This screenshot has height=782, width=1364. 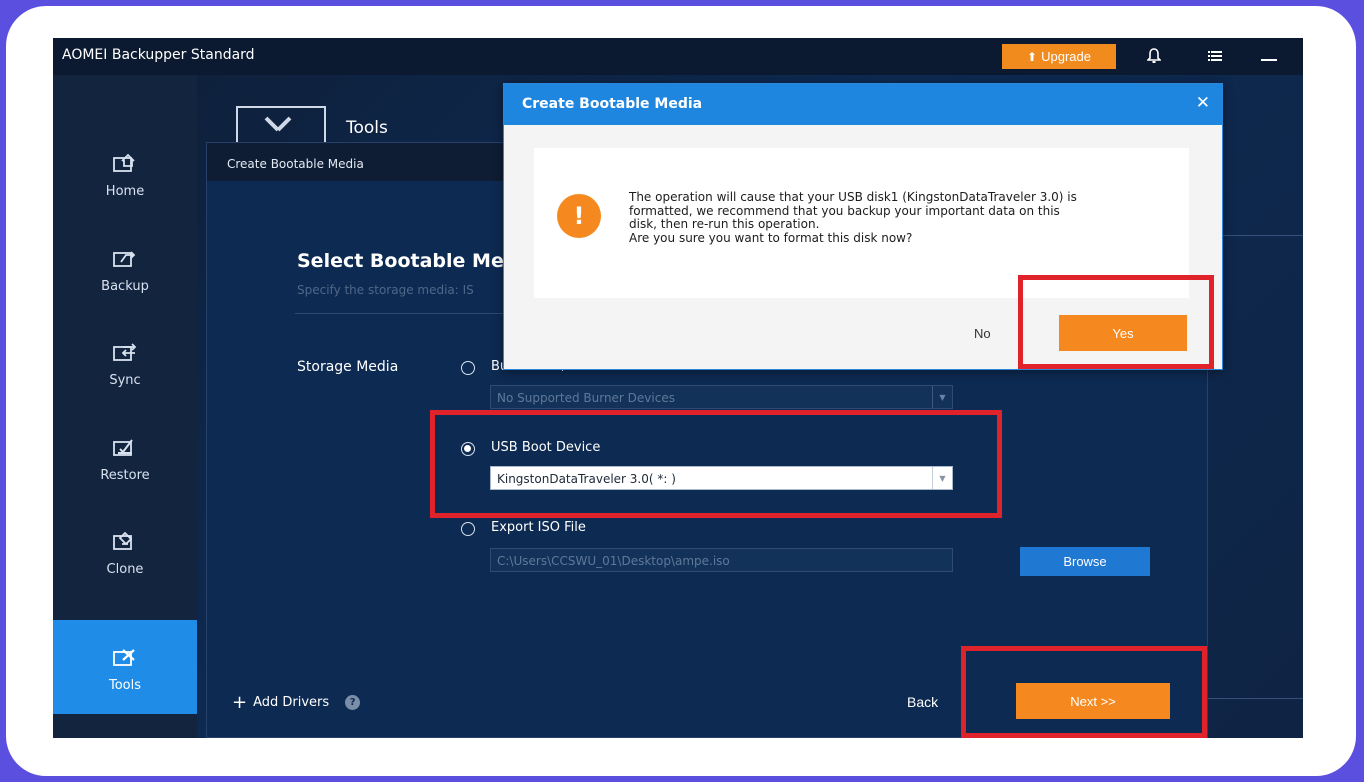 What do you see at coordinates (125, 569) in the screenshot?
I see `sidebar-item-label: Clone` at bounding box center [125, 569].